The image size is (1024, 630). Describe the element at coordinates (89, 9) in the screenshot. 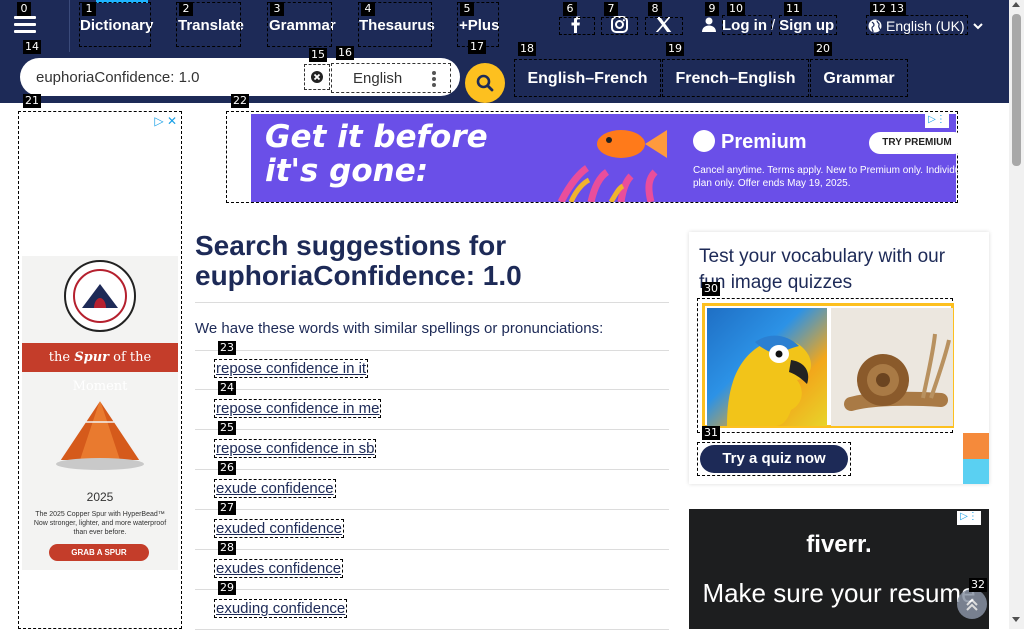

I see `marker-badge: 1` at that location.